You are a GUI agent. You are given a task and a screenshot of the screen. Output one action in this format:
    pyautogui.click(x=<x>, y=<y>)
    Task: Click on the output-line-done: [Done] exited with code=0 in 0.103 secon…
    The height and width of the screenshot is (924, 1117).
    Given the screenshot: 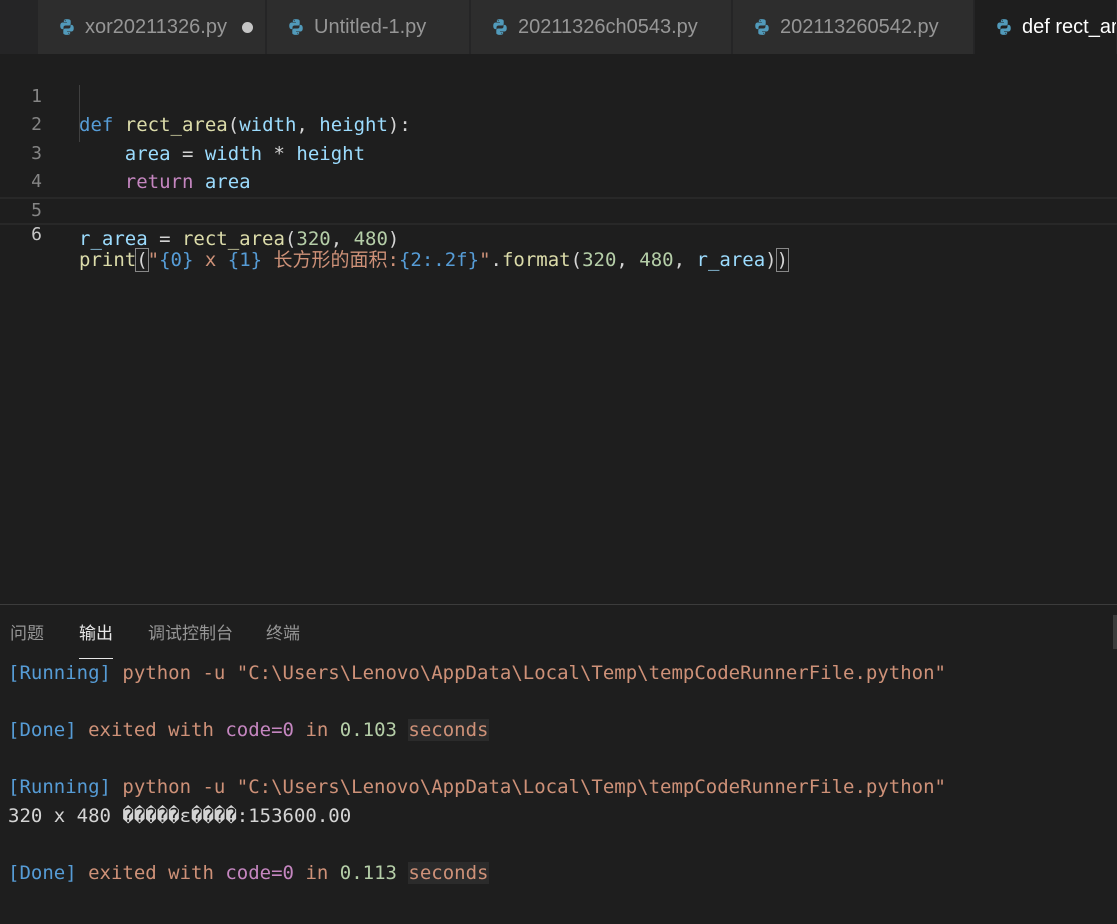 What is the action you would take?
    pyautogui.click(x=248, y=730)
    